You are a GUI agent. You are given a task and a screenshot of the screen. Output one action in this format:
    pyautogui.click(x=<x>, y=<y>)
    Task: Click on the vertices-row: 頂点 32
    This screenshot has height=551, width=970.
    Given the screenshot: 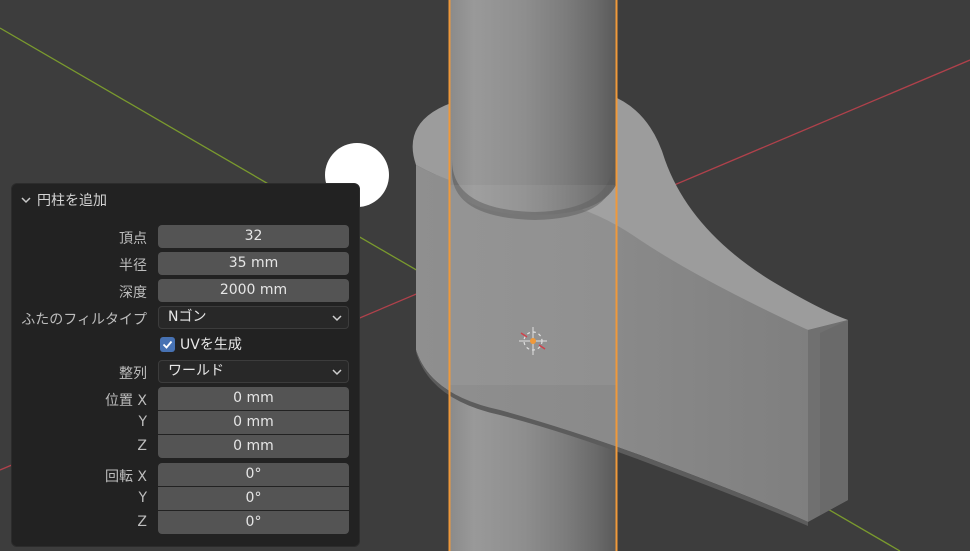 What is the action you would take?
    pyautogui.click(x=185, y=236)
    